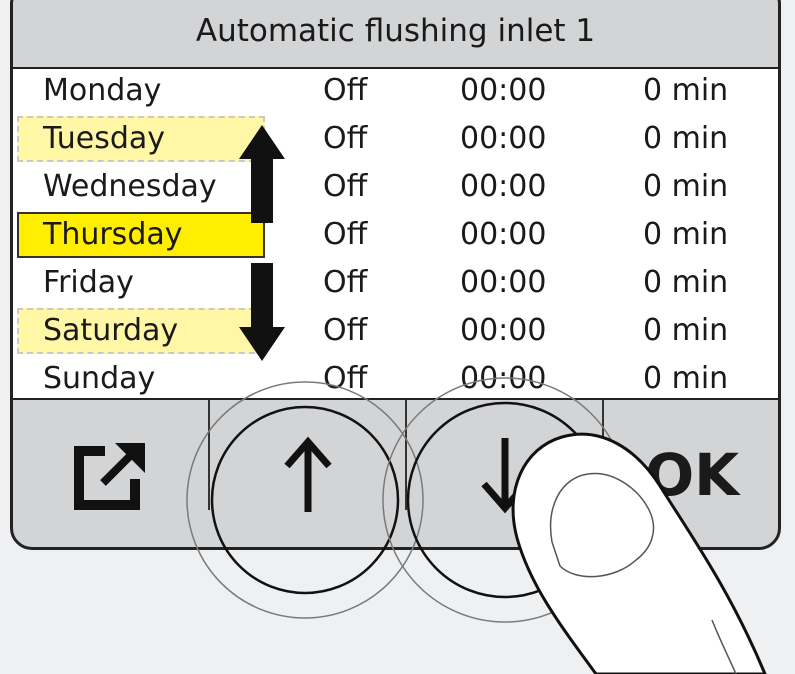  I want to click on scroll-up-indicator-icon, so click(262, 174).